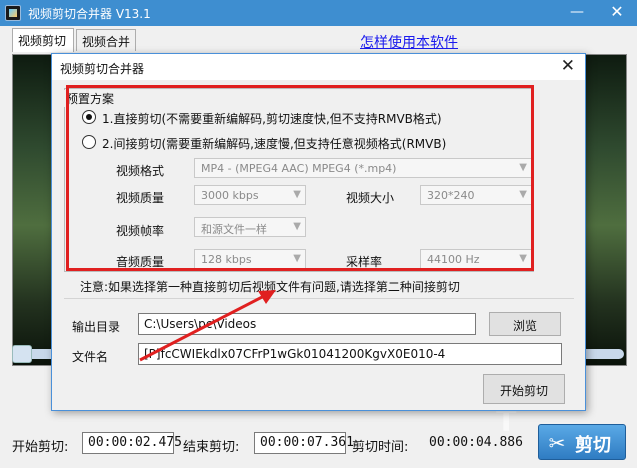 The image size is (637, 468). I want to click on end-time-input: 00:00:07.361, so click(304, 443).